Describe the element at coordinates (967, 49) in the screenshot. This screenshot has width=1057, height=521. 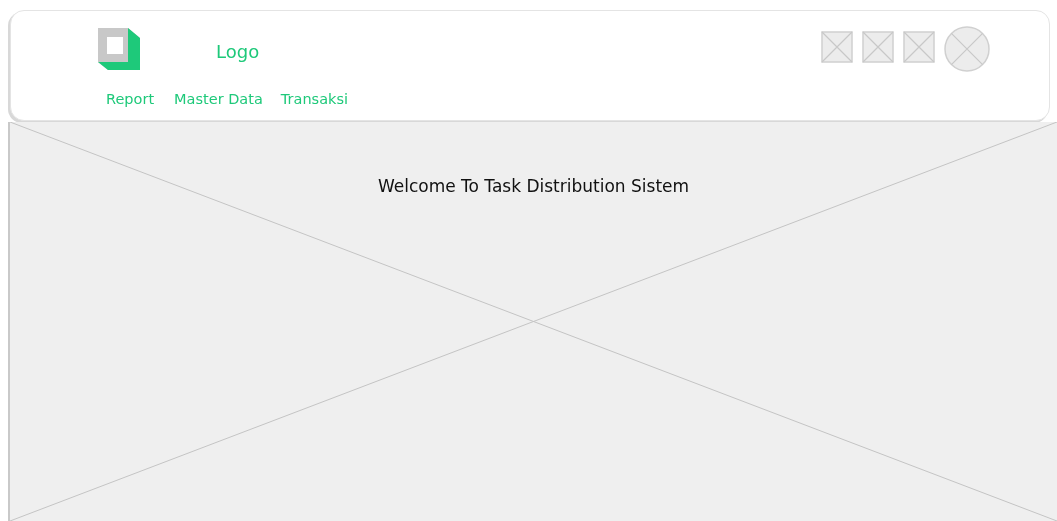
I see `avatar-placeholder-icon` at that location.